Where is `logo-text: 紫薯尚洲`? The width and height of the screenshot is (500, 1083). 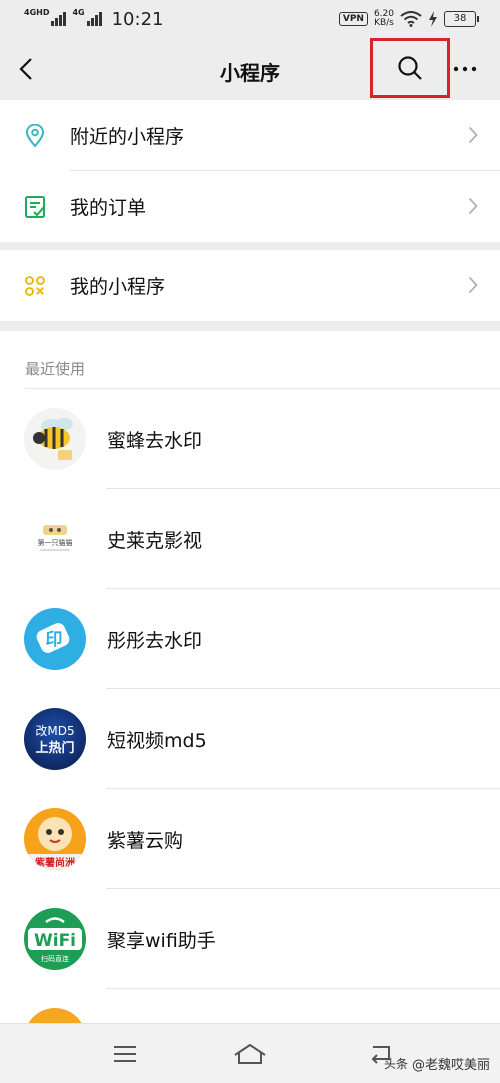
logo-text: 紫薯尚洲 is located at coordinates (55, 862).